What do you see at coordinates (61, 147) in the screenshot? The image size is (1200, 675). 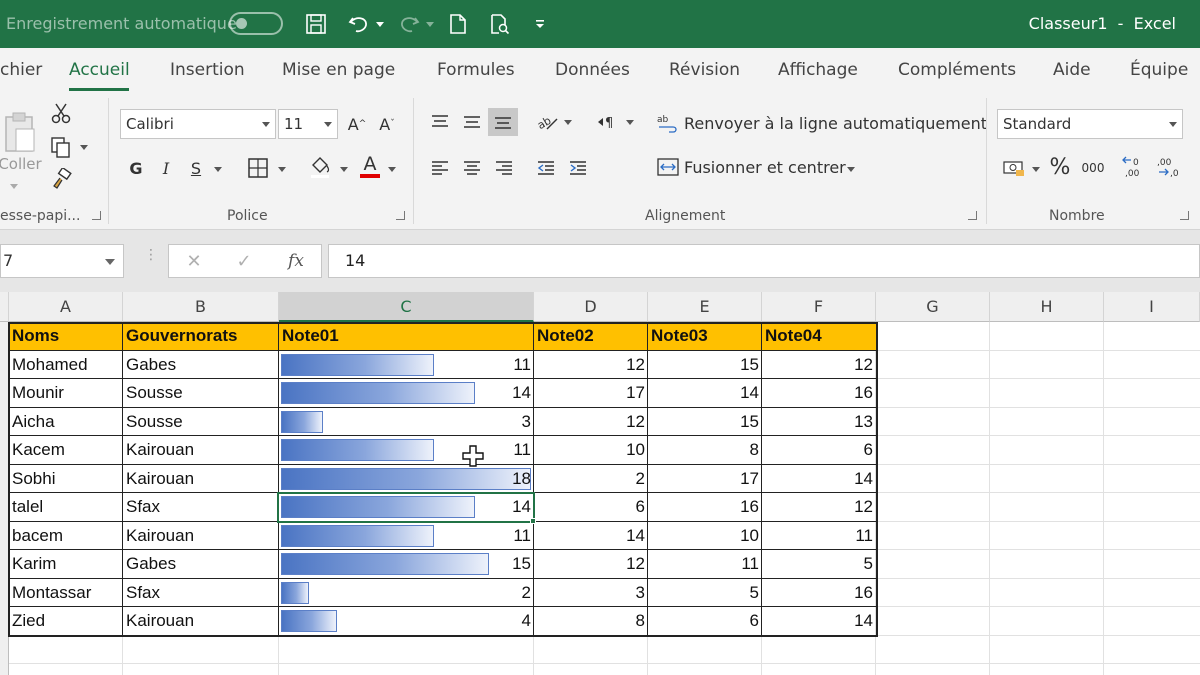 I see `copy-icon` at bounding box center [61, 147].